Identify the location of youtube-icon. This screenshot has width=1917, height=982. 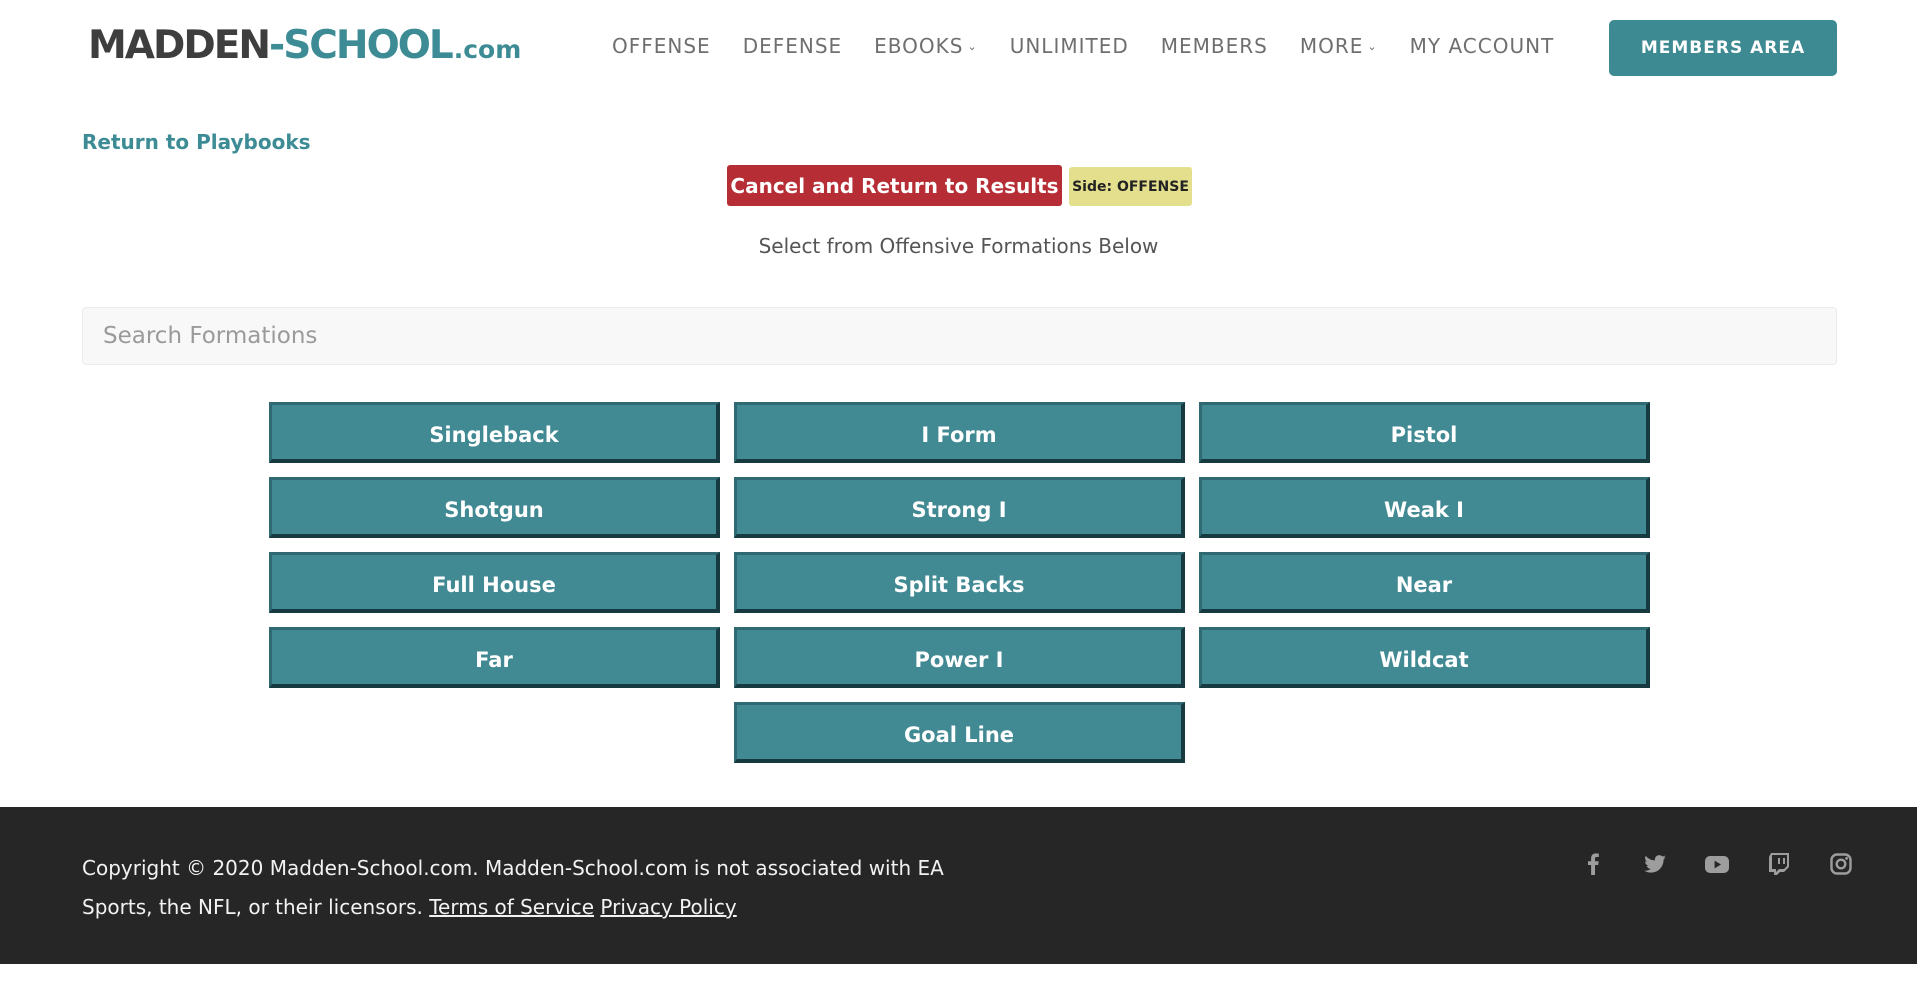
(1717, 864).